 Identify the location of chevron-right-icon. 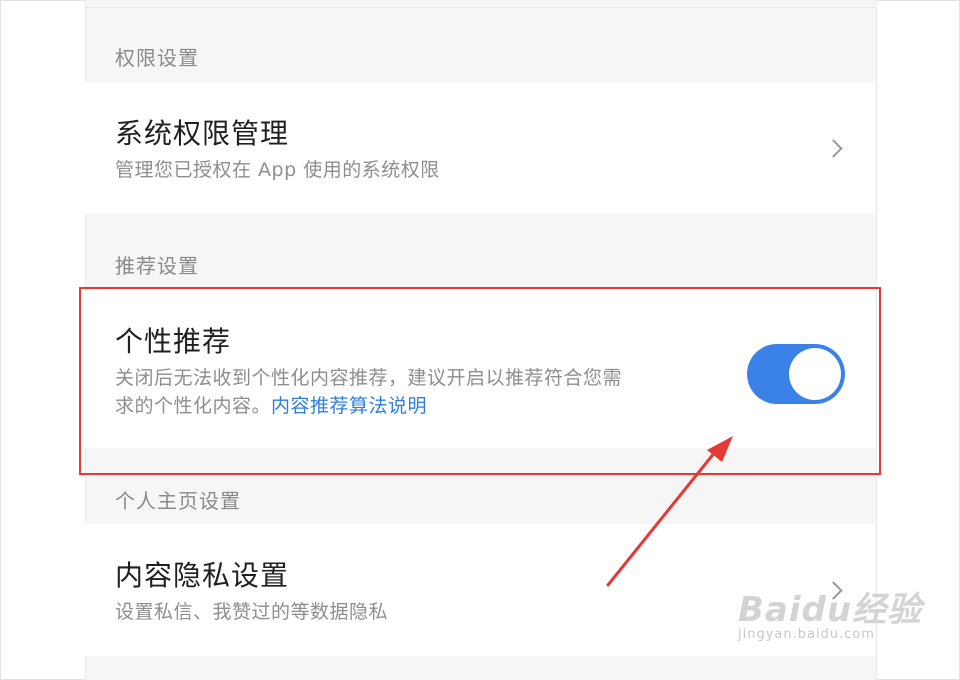
(833, 148).